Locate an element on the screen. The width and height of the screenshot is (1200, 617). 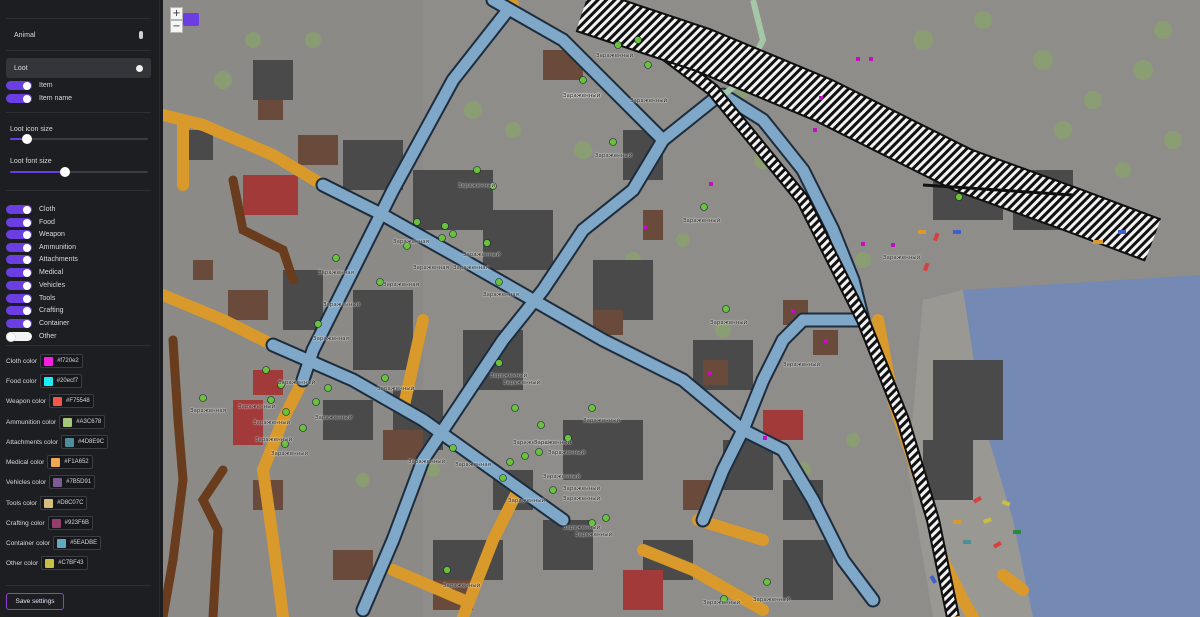
toggle-tools: Tools is located at coordinates (78, 298).